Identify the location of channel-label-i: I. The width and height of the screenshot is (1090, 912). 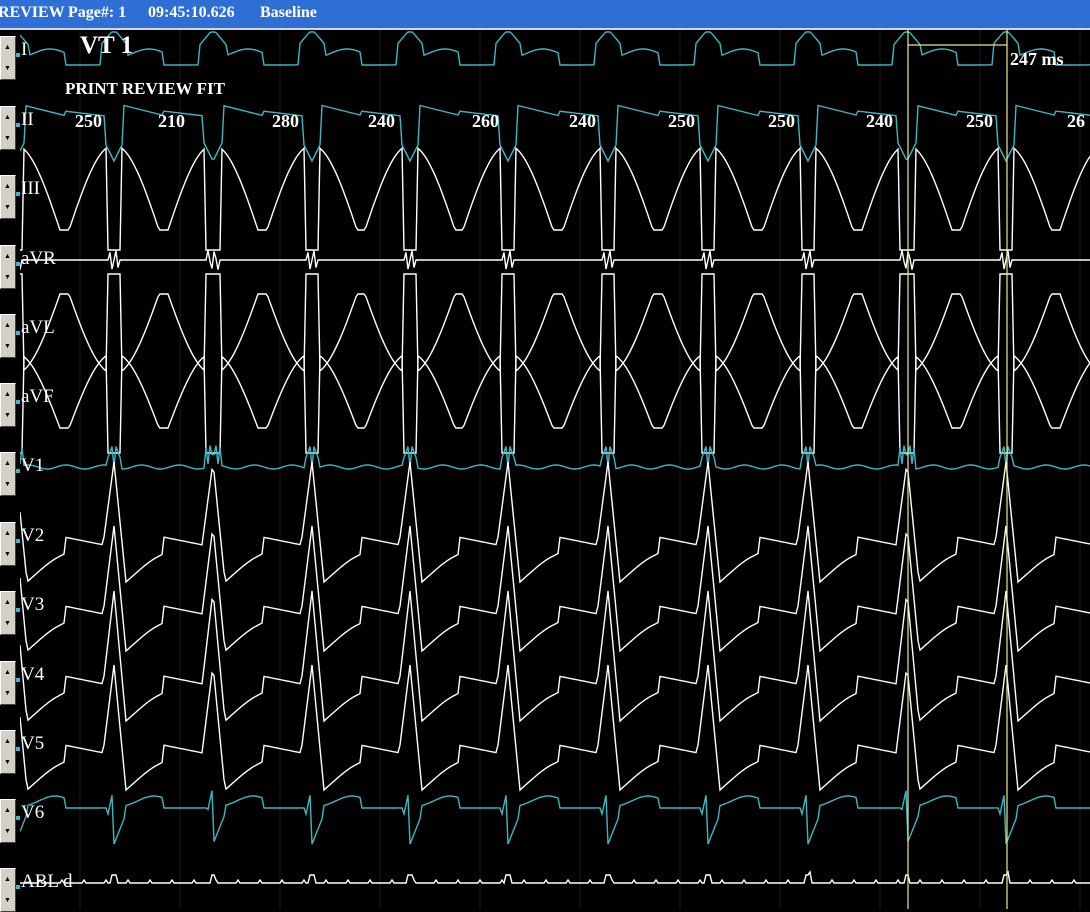
(24, 49).